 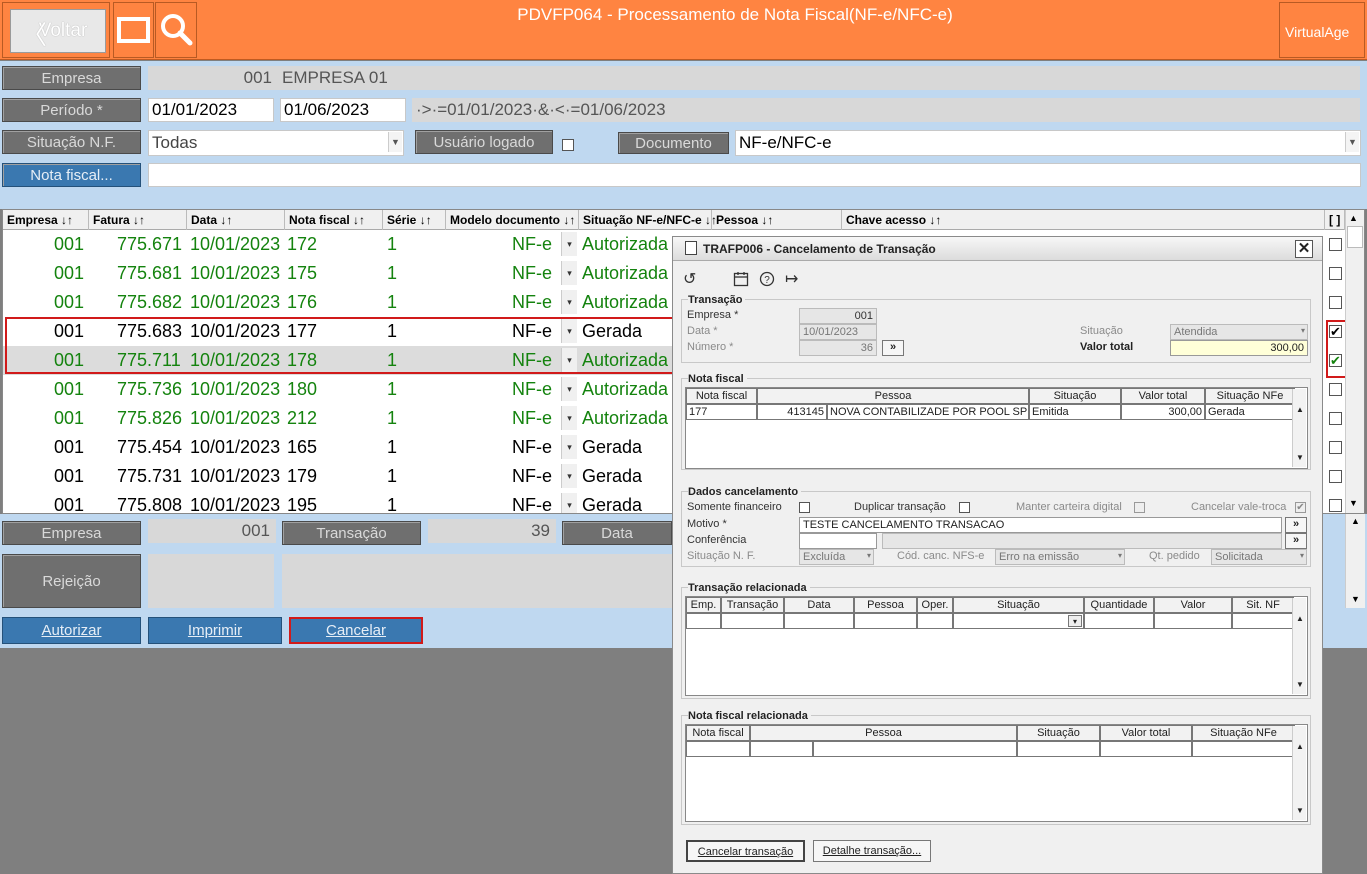 What do you see at coordinates (1018, 621) in the screenshot?
I see `cell-situacao: ▾` at bounding box center [1018, 621].